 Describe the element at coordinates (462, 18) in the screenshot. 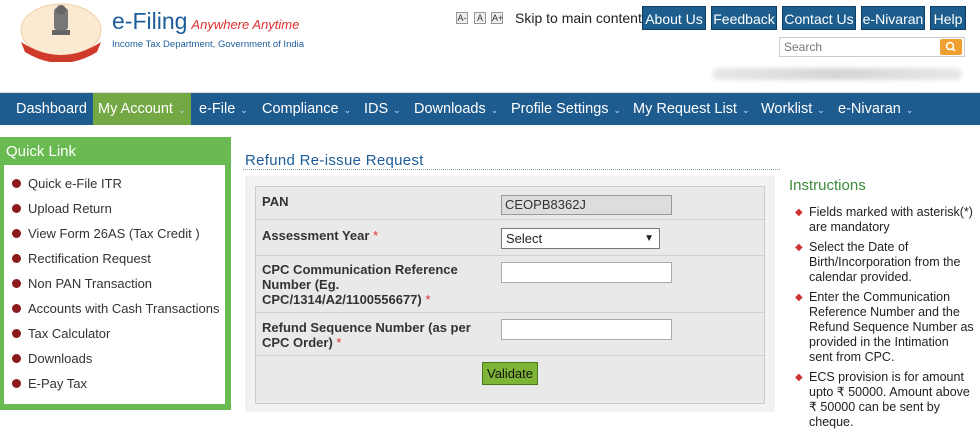

I see `font-decrease-button: A-` at that location.